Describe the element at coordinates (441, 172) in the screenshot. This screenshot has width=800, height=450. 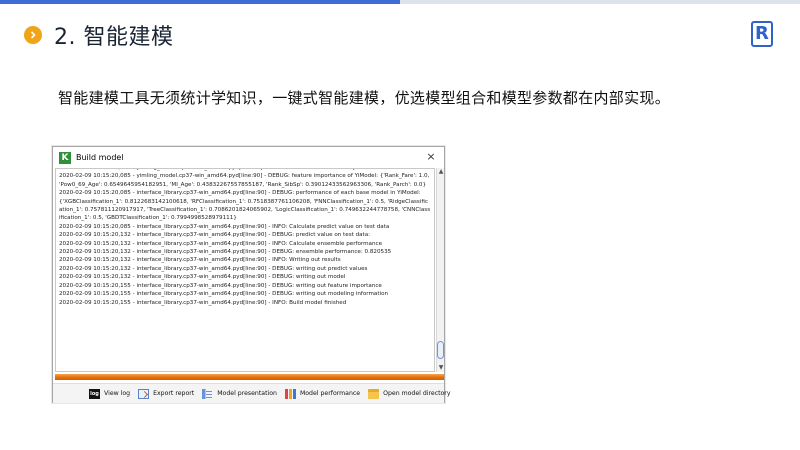
I see `scroll-up-icon: ▲` at that location.